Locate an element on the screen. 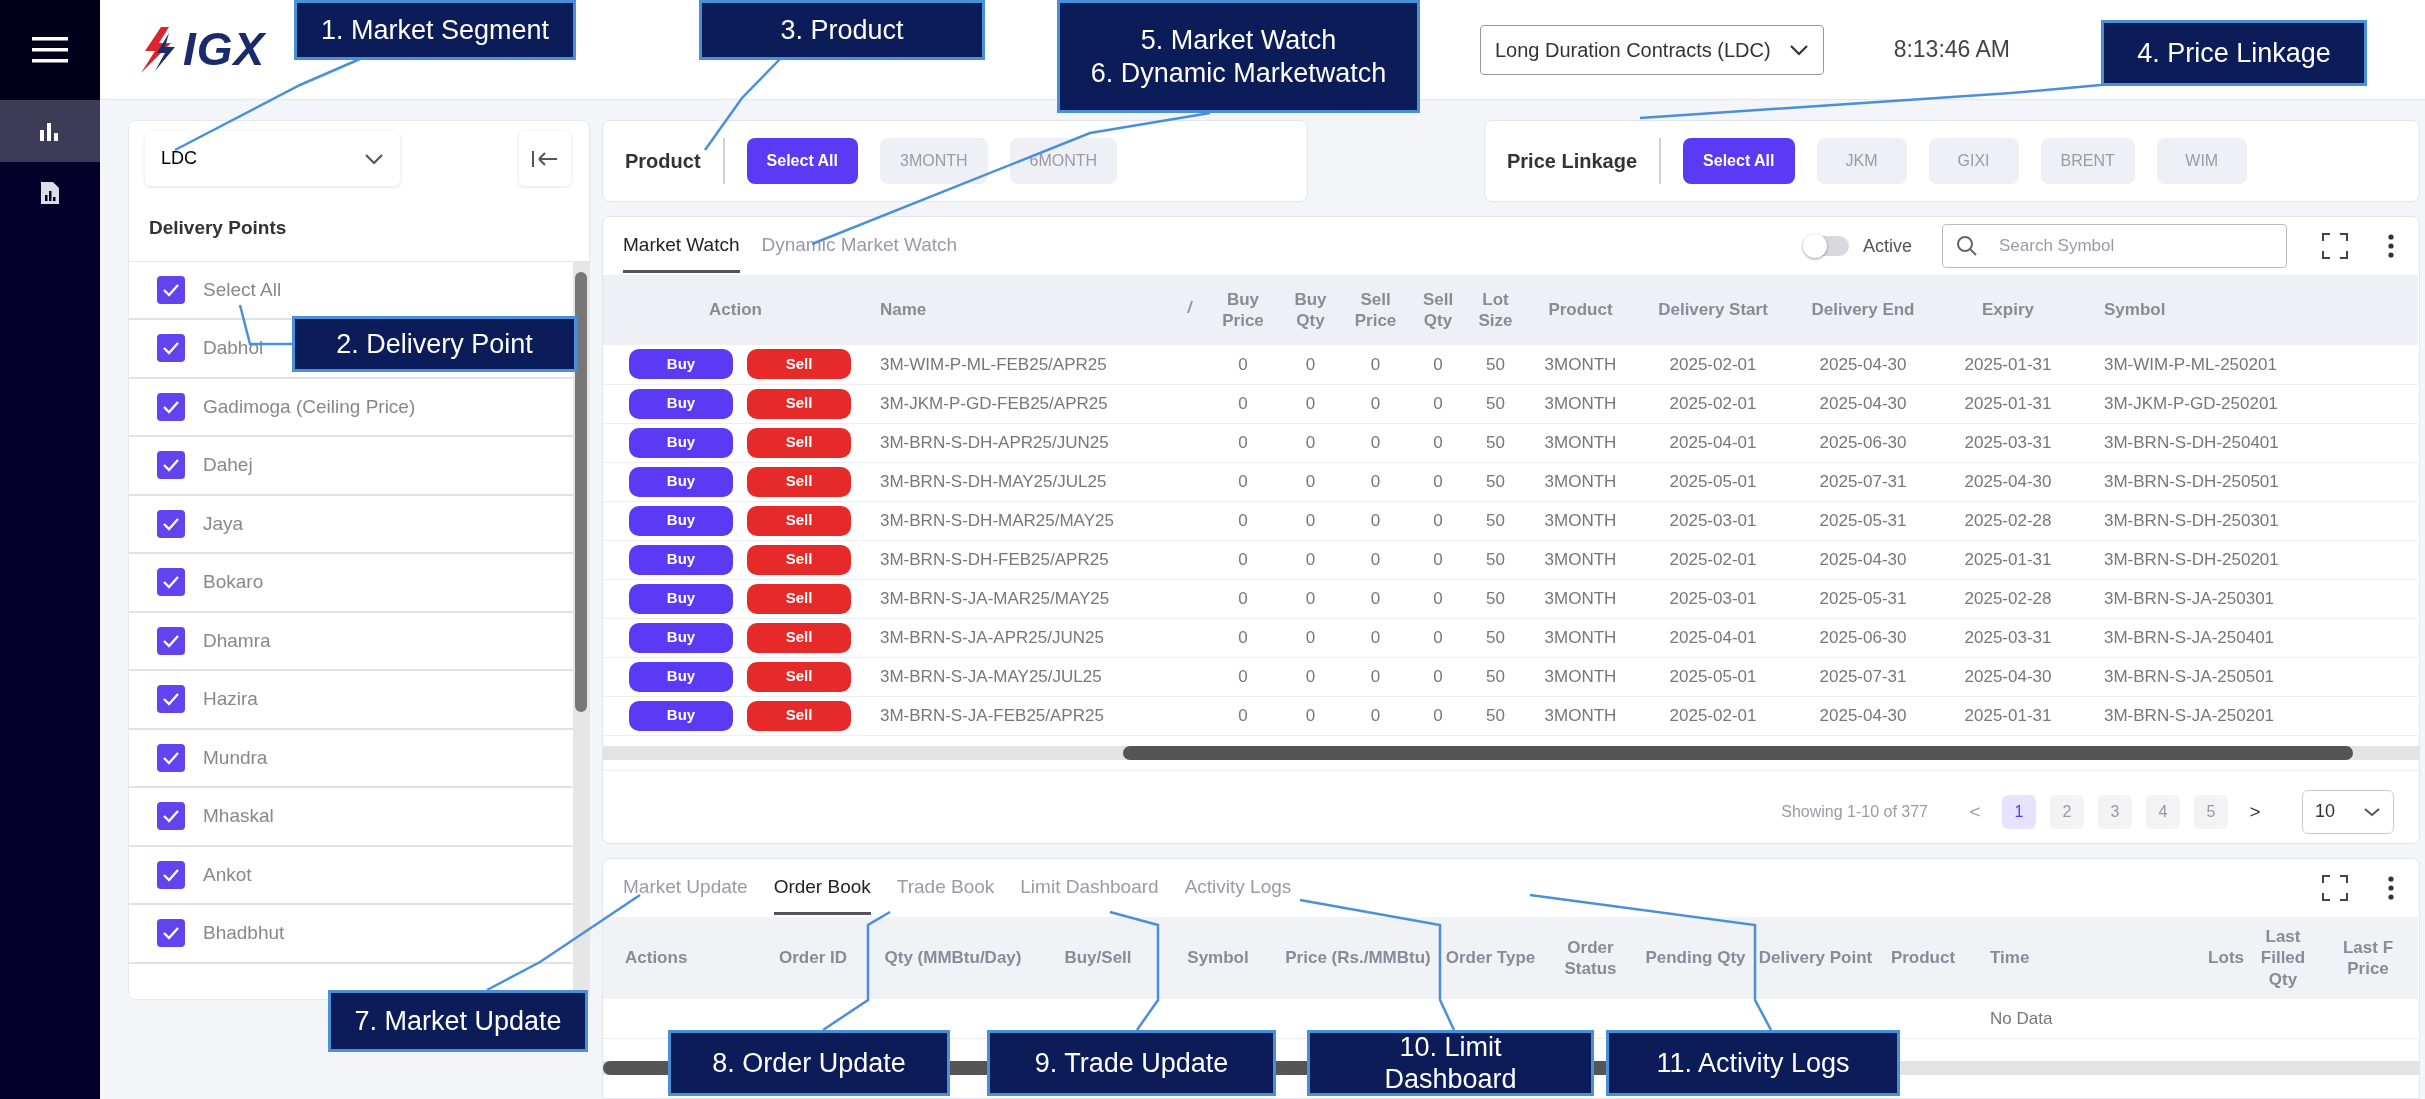 The height and width of the screenshot is (1099, 2425). search-field: Search Symbol is located at coordinates (2114, 246).